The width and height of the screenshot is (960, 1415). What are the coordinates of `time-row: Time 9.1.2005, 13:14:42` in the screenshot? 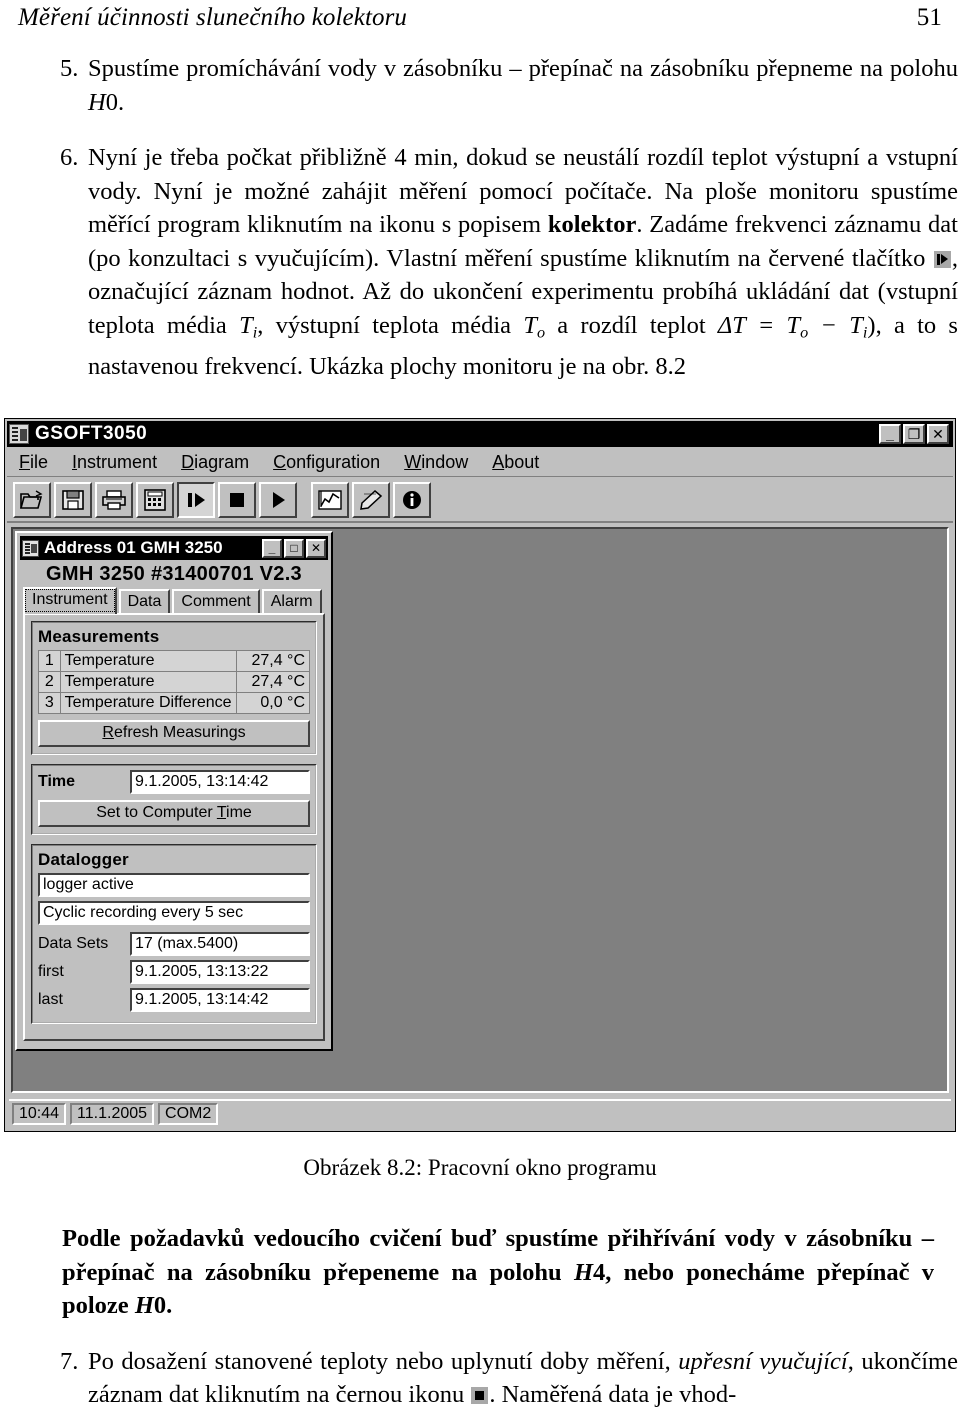 It's located at (174, 782).